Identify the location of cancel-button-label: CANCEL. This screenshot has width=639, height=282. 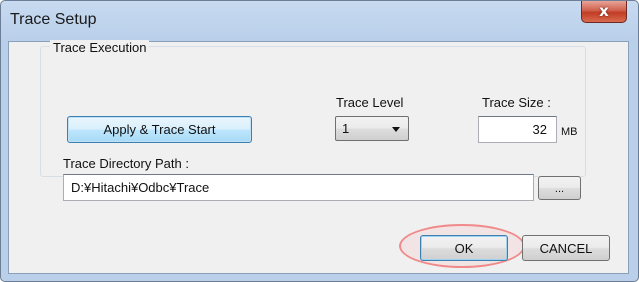
(566, 248).